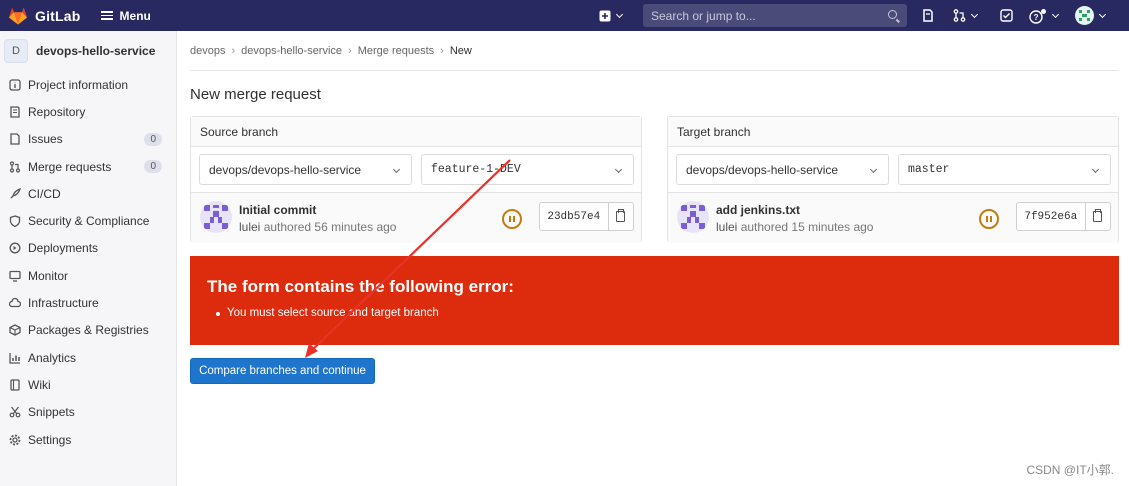  I want to click on monitor-icon, so click(15, 276).